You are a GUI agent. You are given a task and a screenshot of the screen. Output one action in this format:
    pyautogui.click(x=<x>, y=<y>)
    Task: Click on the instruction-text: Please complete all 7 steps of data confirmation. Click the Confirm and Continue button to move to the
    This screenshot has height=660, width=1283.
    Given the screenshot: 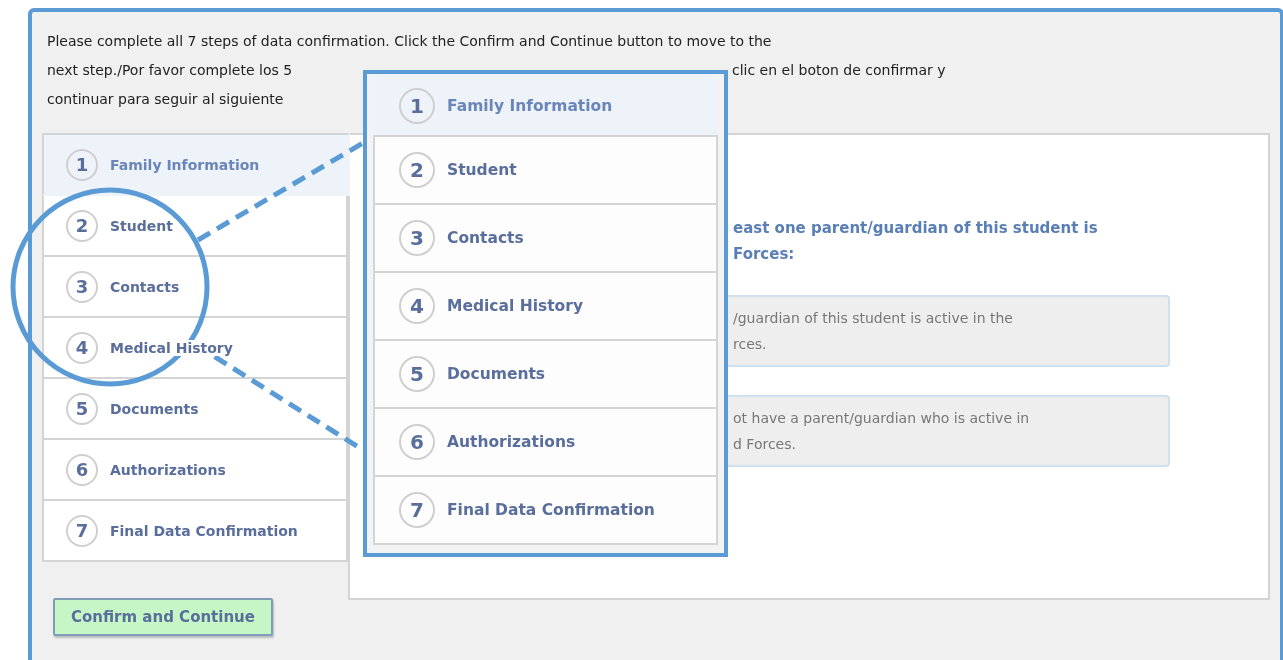 What is the action you would take?
    pyautogui.click(x=410, y=41)
    